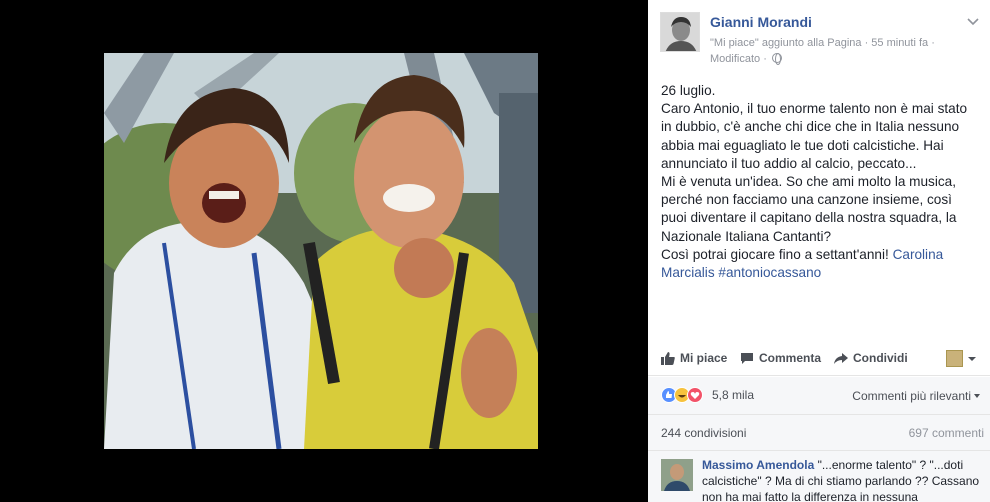 The width and height of the screenshot is (990, 502). What do you see at coordinates (688, 90) in the screenshot?
I see `post-paragraph: 26 luglio.` at bounding box center [688, 90].